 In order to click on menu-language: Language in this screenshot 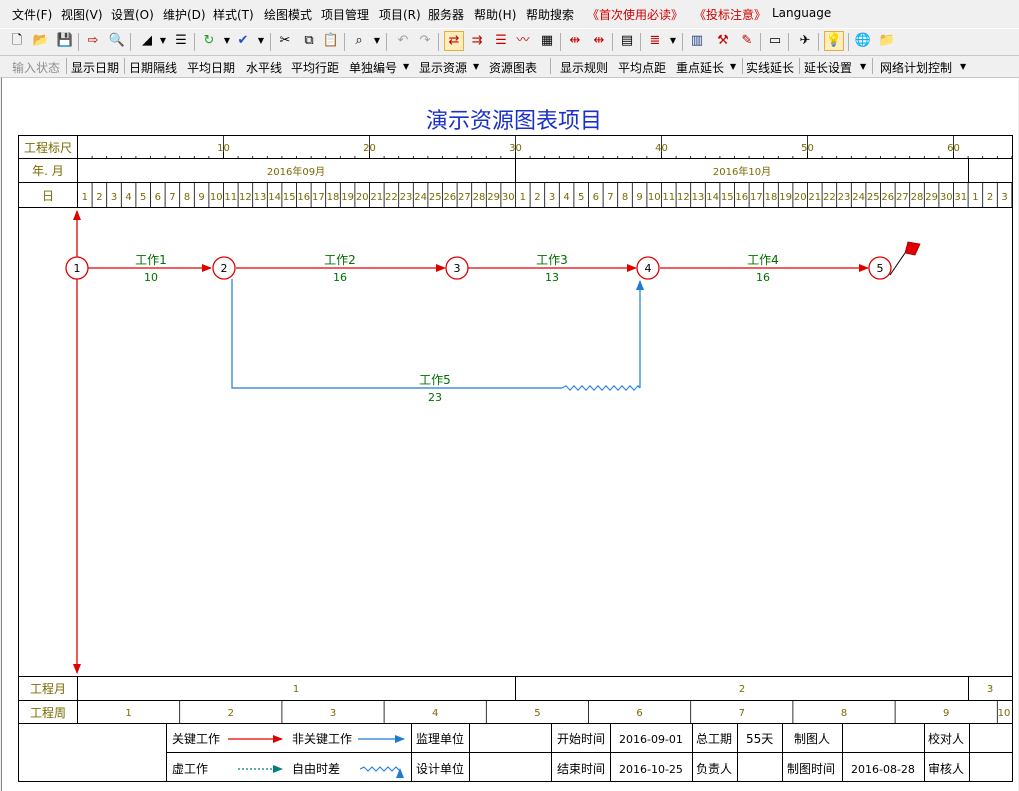, I will do `click(801, 13)`.